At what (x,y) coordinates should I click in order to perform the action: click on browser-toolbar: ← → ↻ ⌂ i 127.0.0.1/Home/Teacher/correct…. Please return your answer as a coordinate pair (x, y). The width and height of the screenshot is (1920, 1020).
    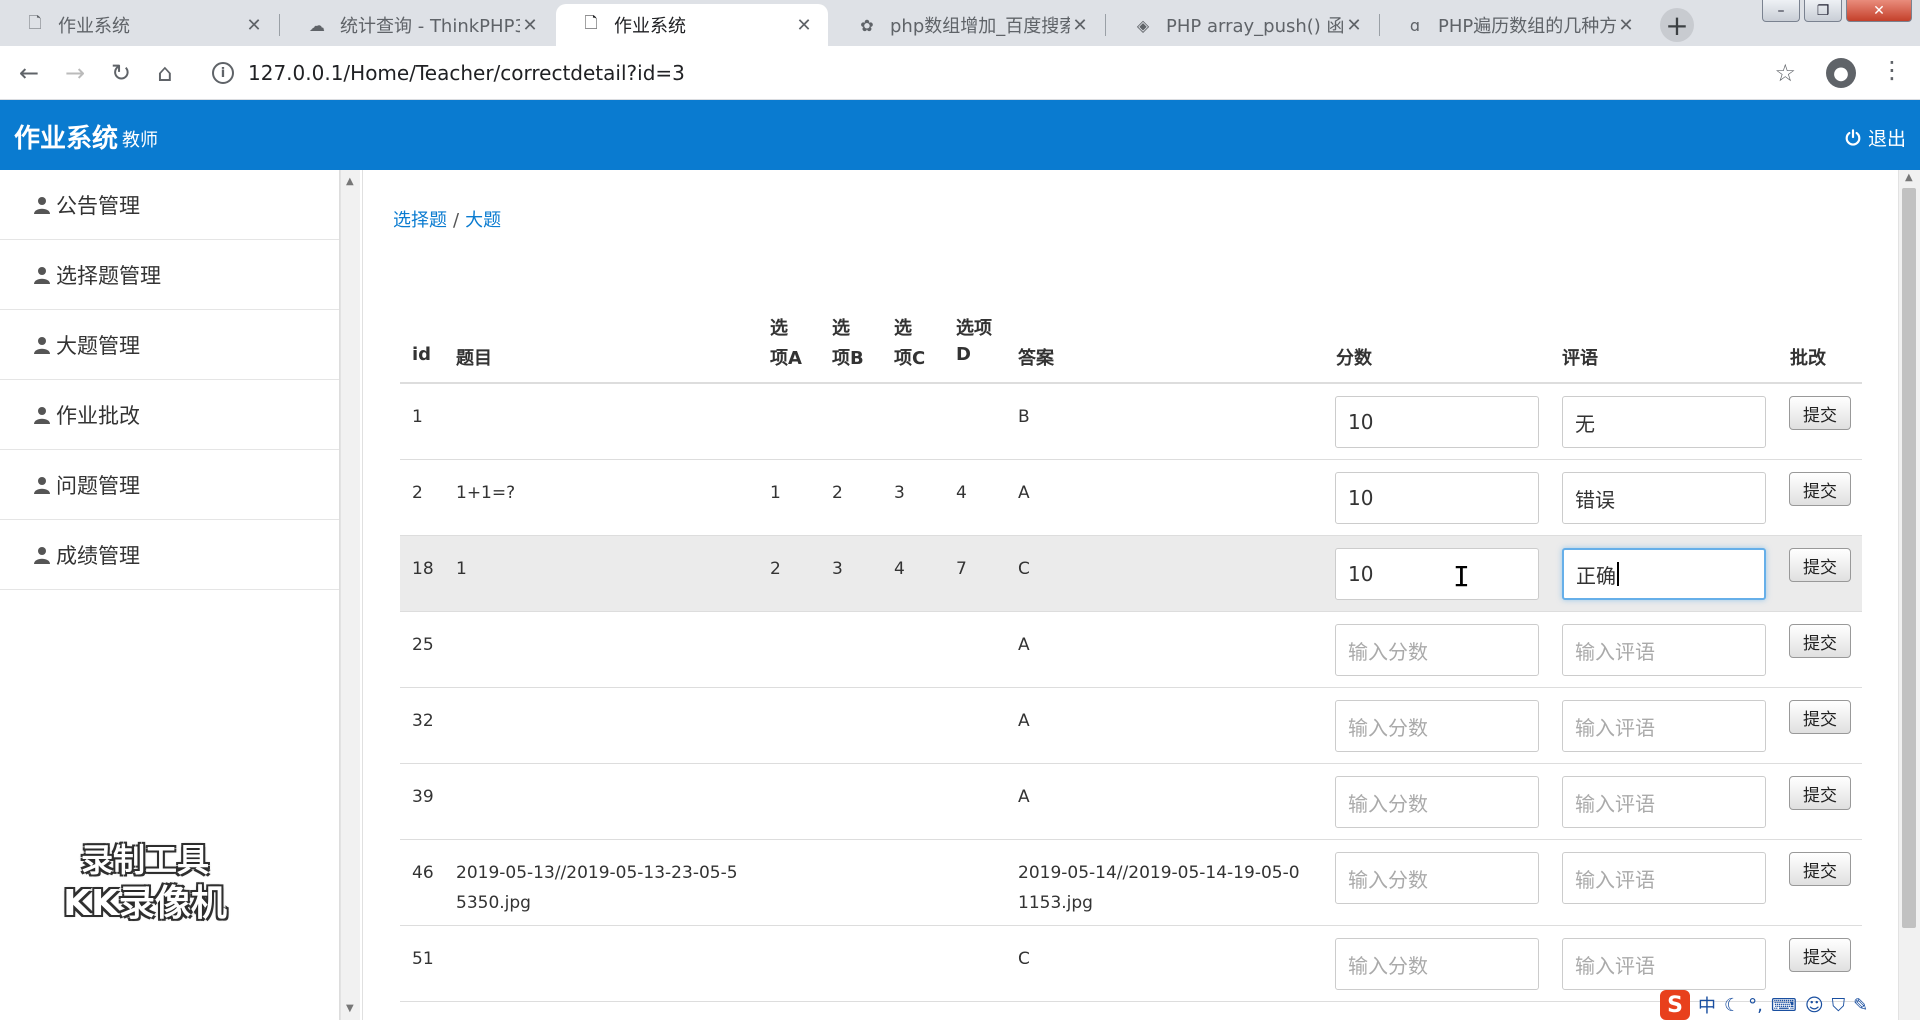
    Looking at the image, I should click on (960, 73).